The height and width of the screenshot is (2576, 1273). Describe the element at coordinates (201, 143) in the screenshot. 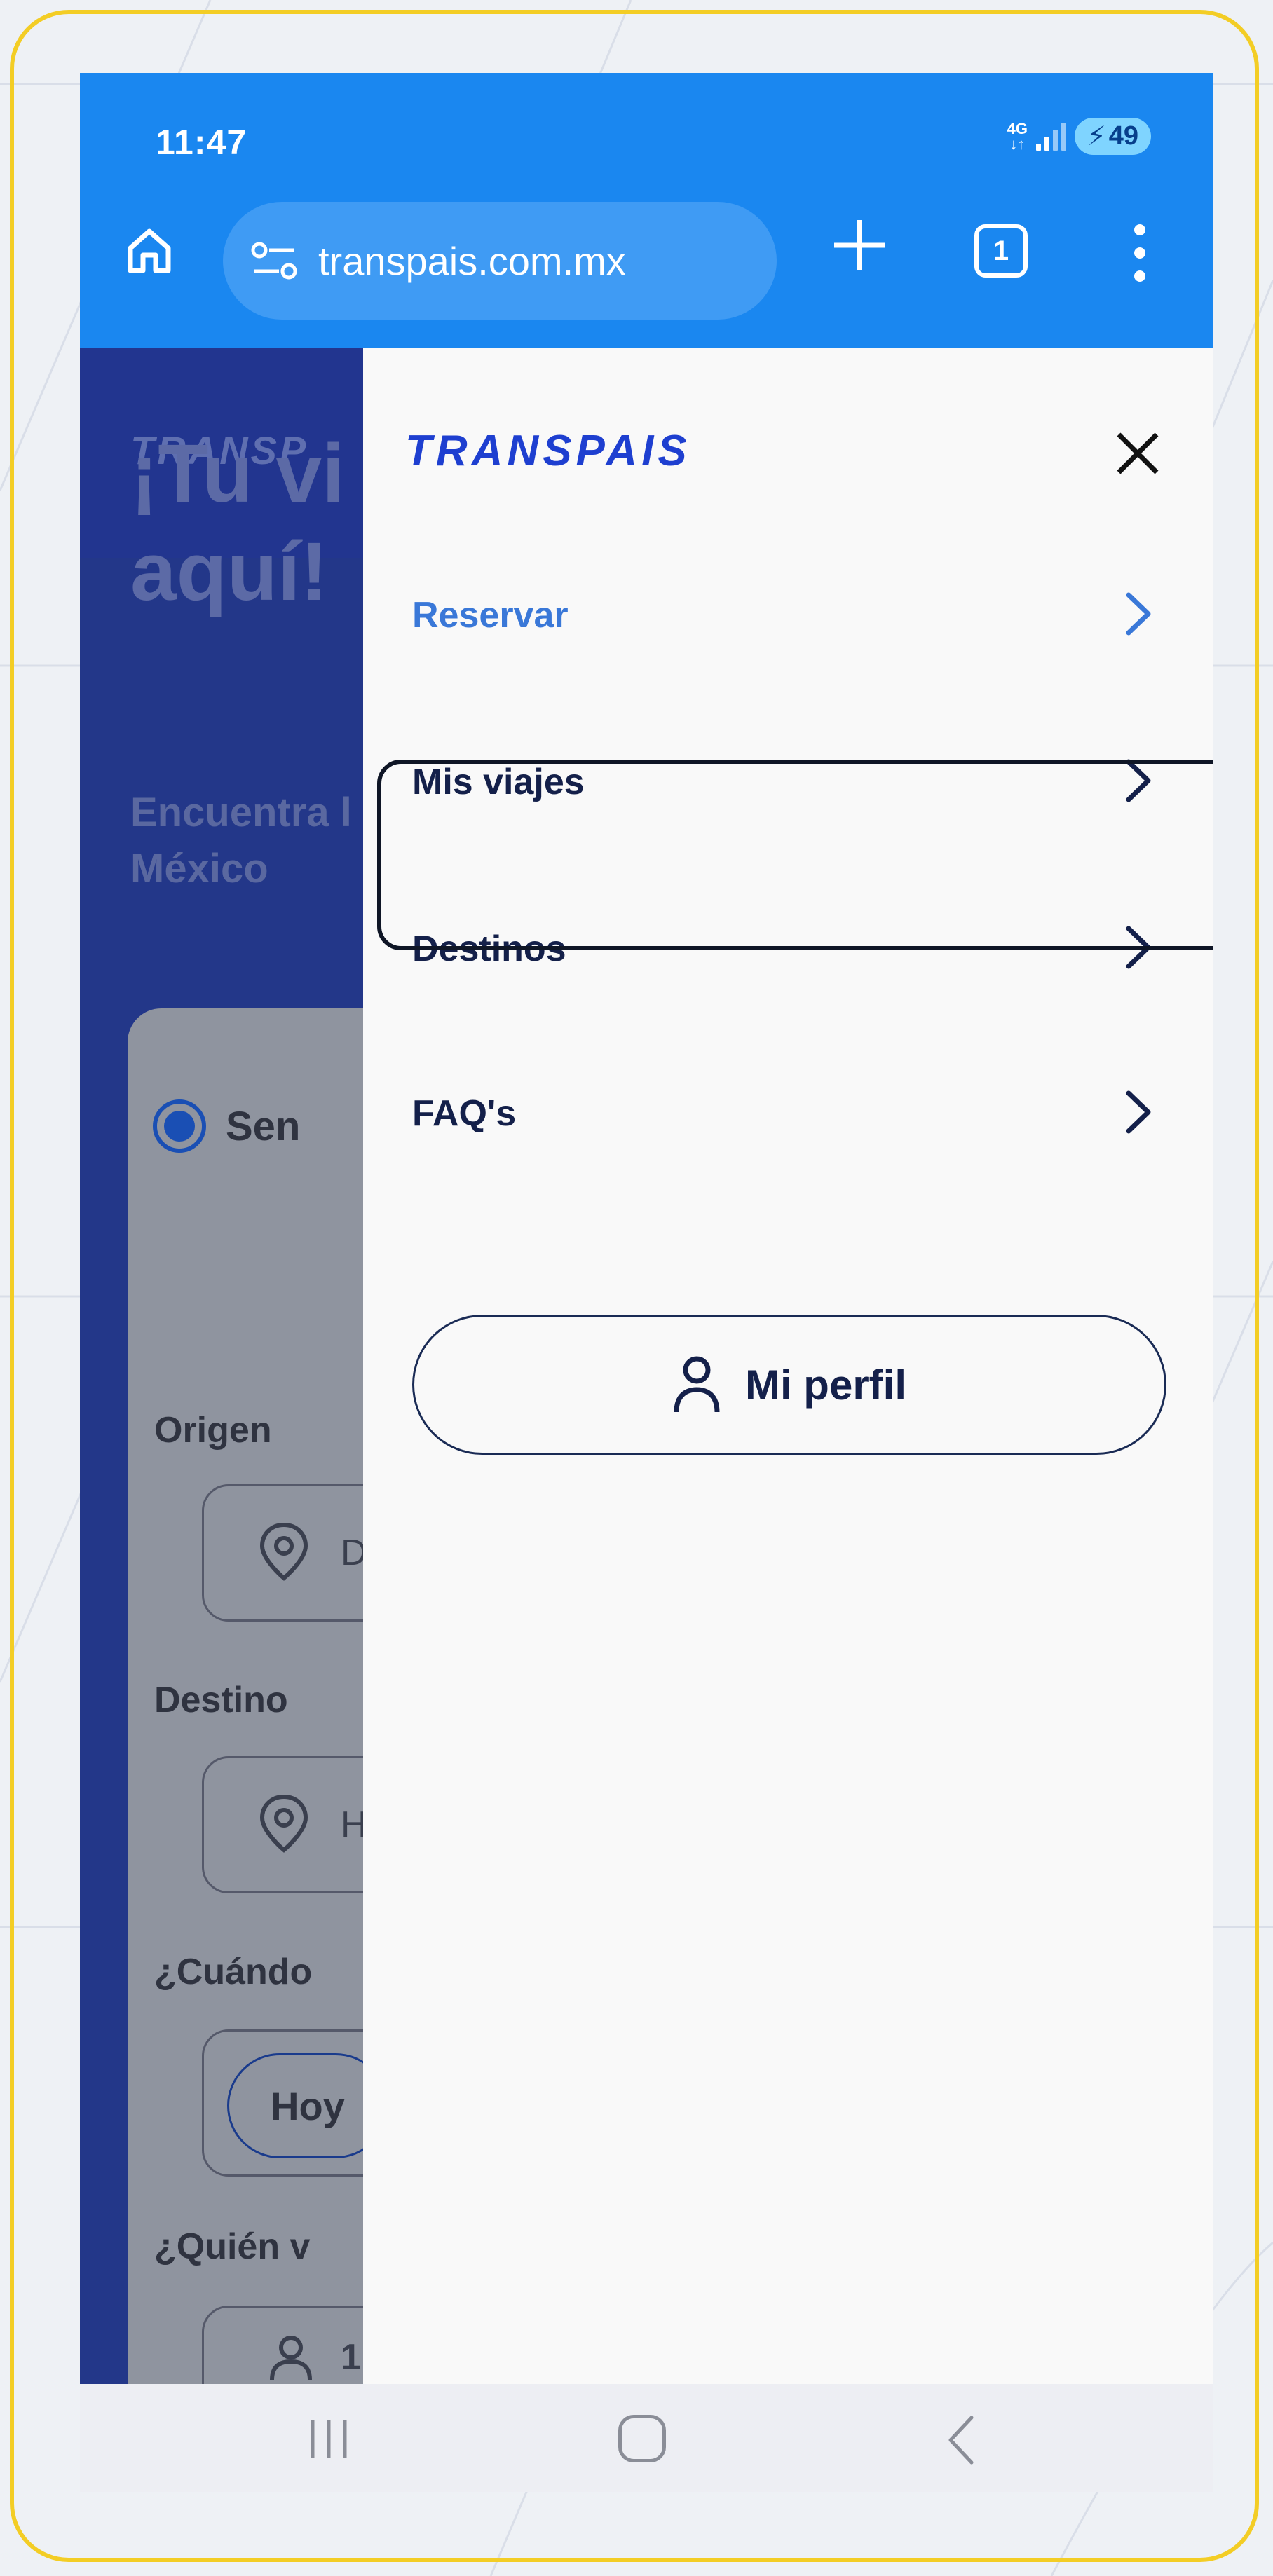

I see `status-time: 11:47` at that location.